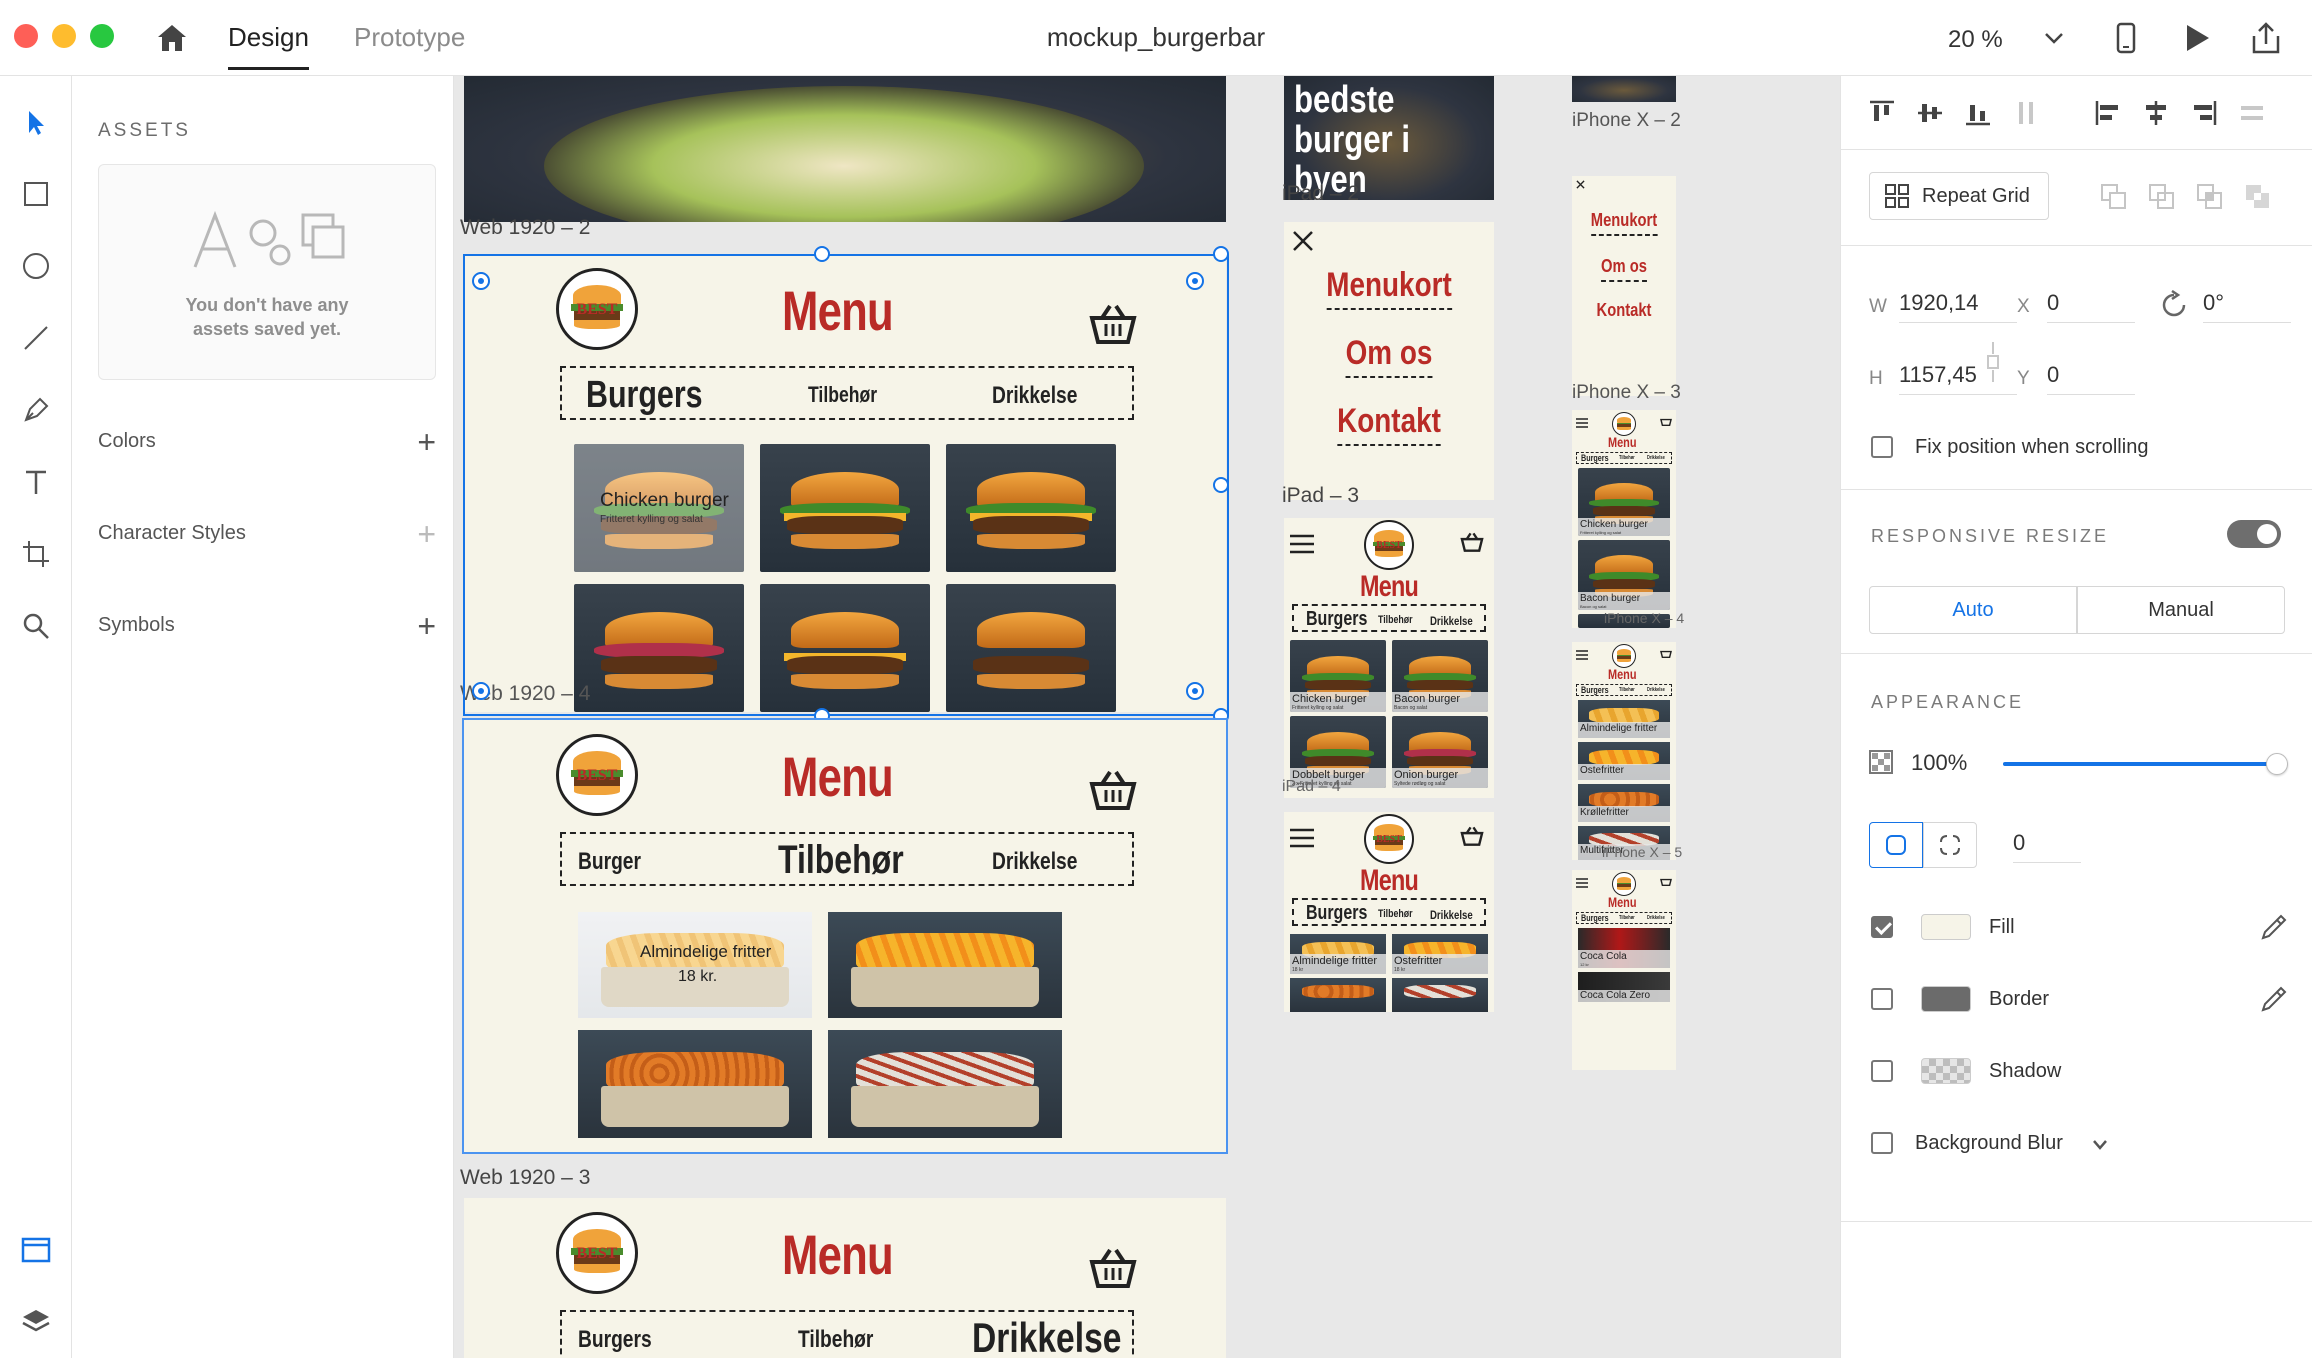 This screenshot has width=2312, height=1358. Describe the element at coordinates (1624, 803) in the screenshot. I see `krollefritter-card: Krøllefritter` at that location.